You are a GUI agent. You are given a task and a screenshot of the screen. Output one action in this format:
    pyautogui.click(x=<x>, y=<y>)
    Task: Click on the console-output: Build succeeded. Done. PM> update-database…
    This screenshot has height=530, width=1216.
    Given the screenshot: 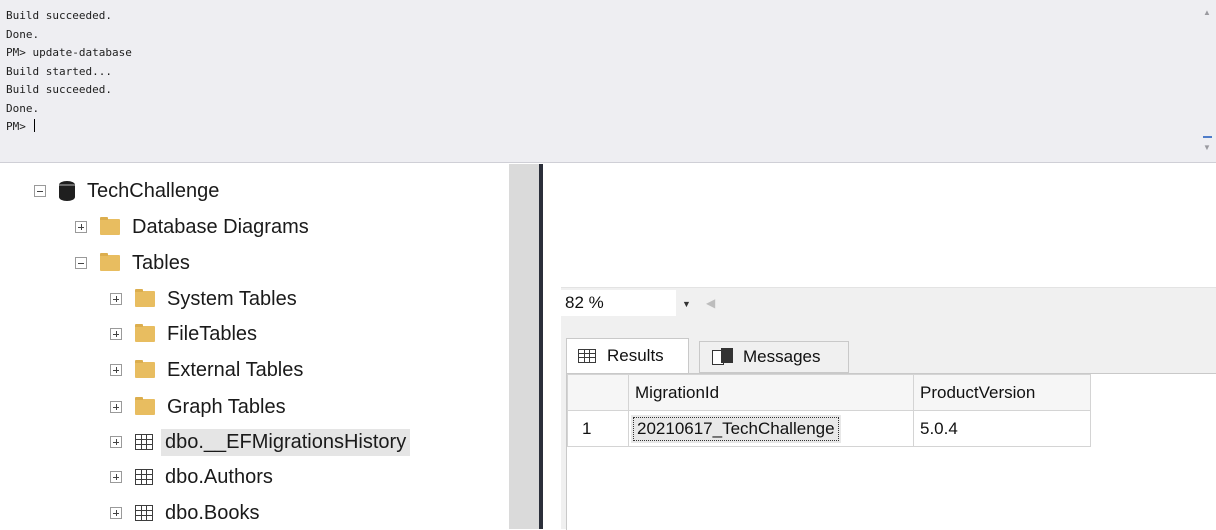 What is the action you would take?
    pyautogui.click(x=69, y=72)
    